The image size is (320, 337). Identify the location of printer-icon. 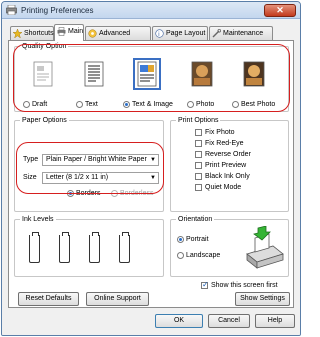
(11, 10).